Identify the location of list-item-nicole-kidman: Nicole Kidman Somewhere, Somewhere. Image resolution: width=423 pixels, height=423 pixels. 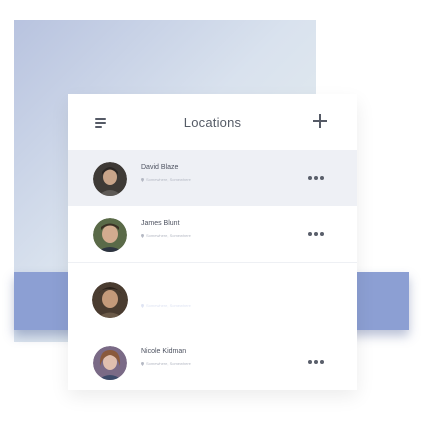
(212, 362).